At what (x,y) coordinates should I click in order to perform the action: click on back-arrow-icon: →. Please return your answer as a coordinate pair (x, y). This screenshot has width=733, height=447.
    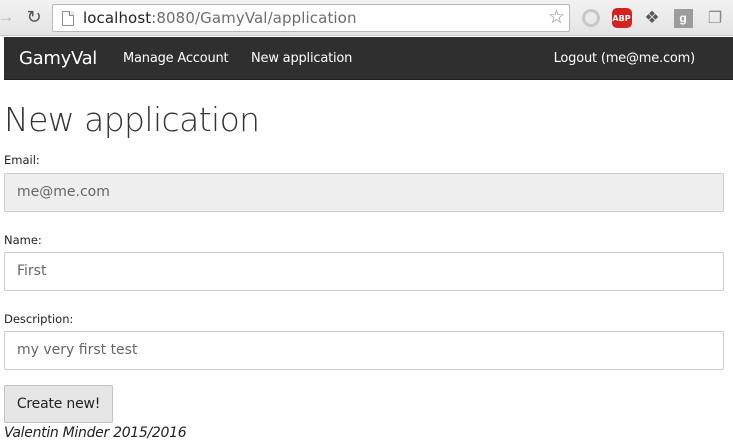
    Looking at the image, I should click on (8, 17).